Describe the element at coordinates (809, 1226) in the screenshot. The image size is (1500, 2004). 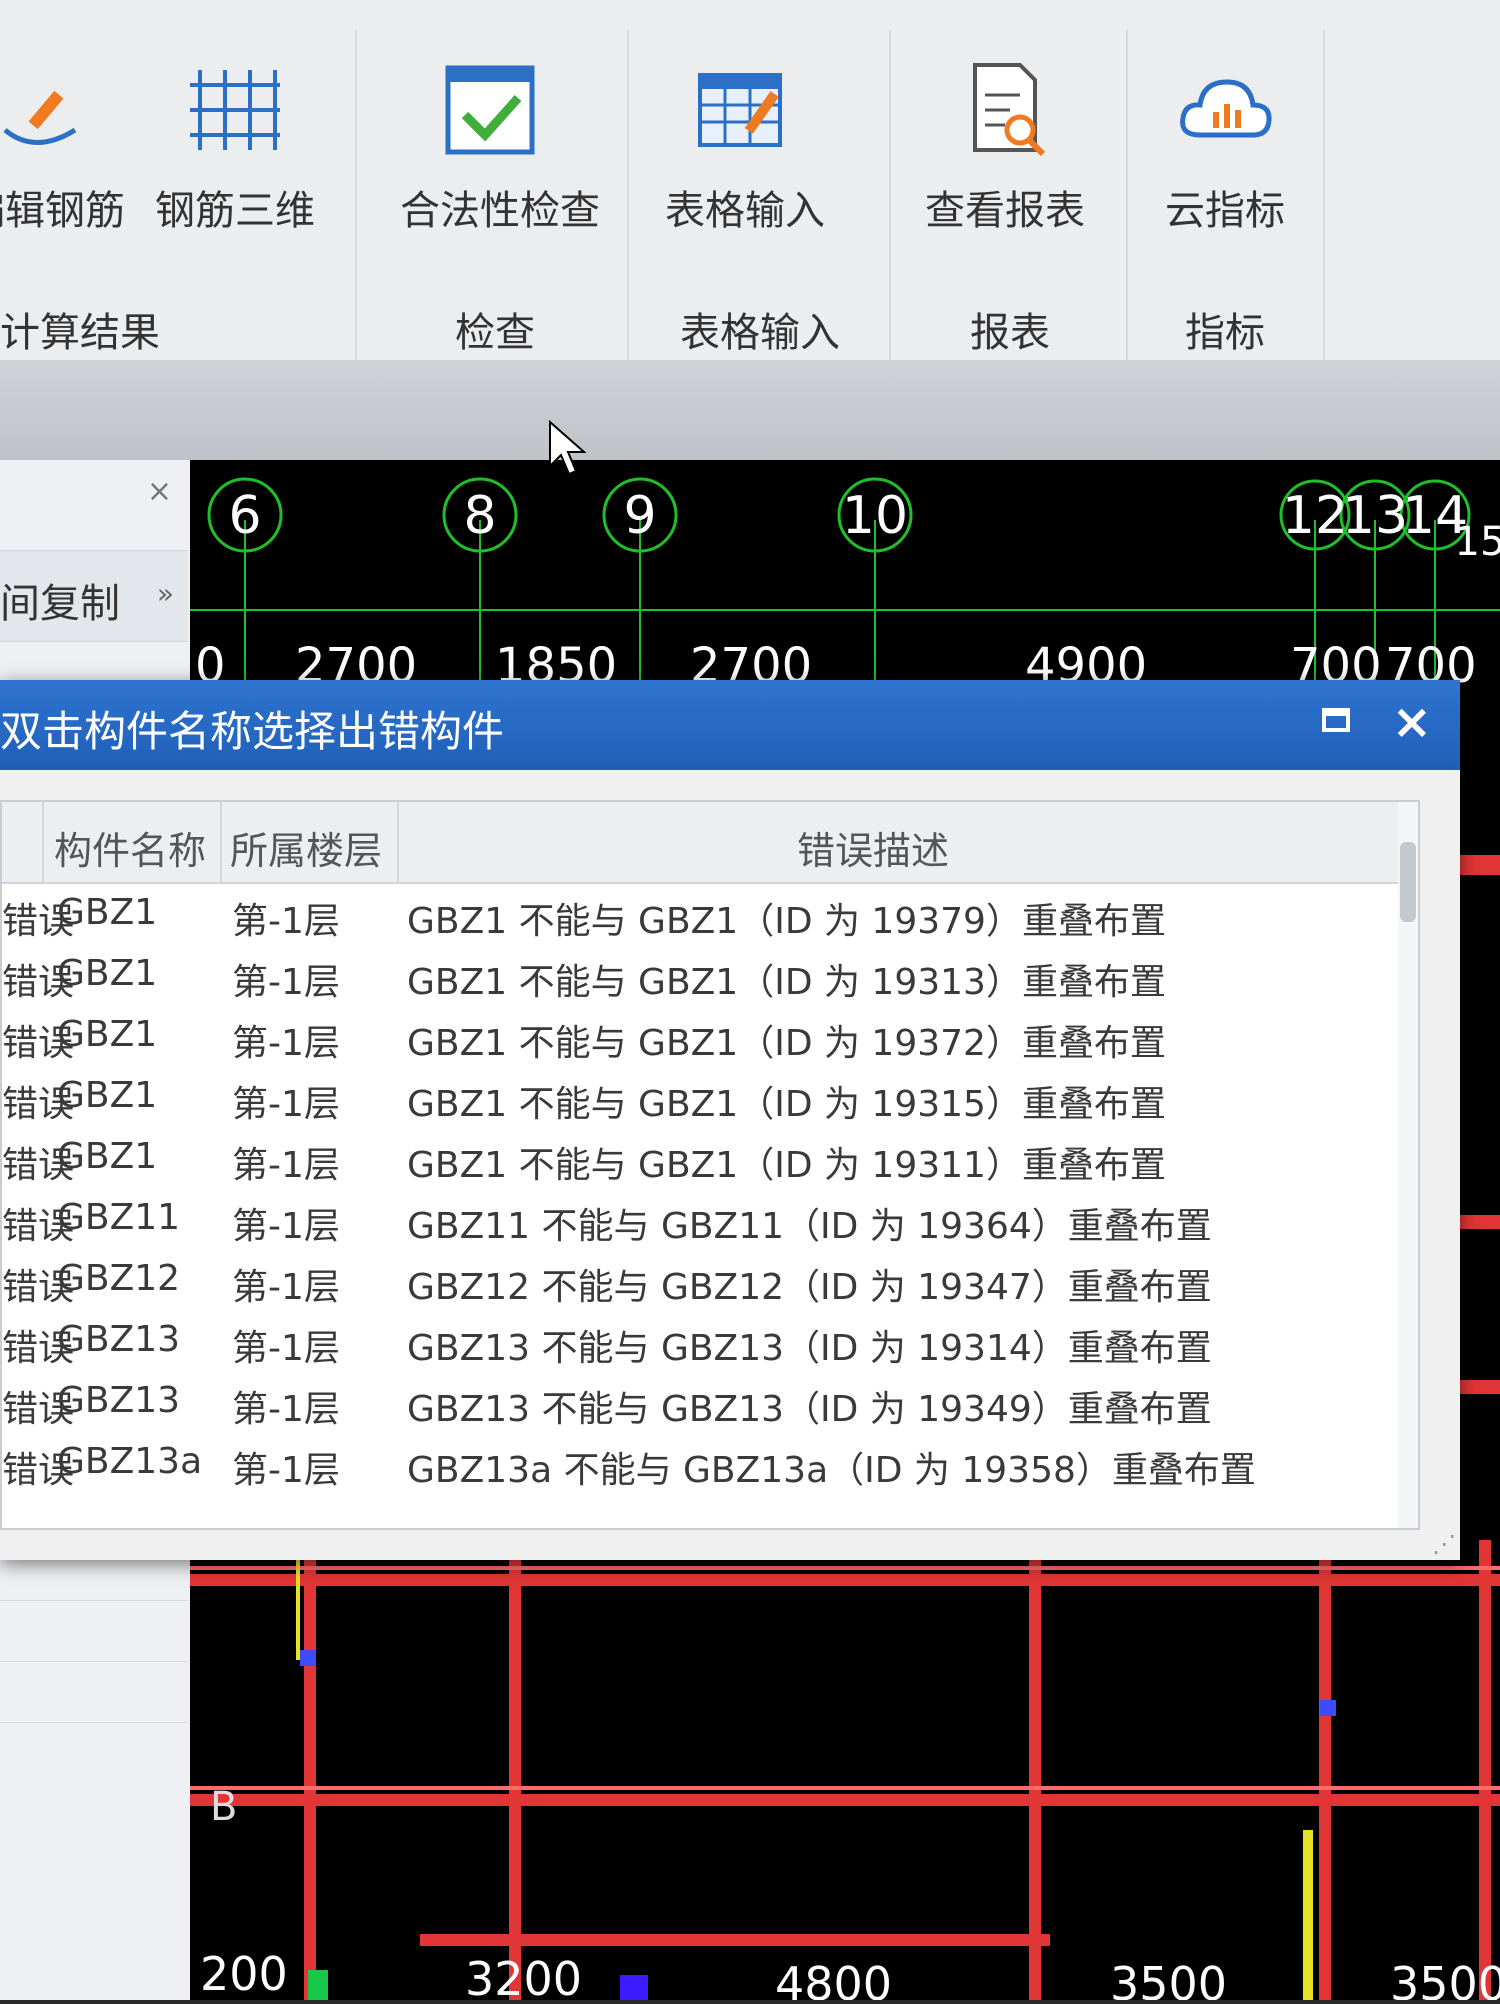
I see `error-description-cell: GBZ11 不能与 GBZ11（ID 为 19364）重叠布置` at that location.